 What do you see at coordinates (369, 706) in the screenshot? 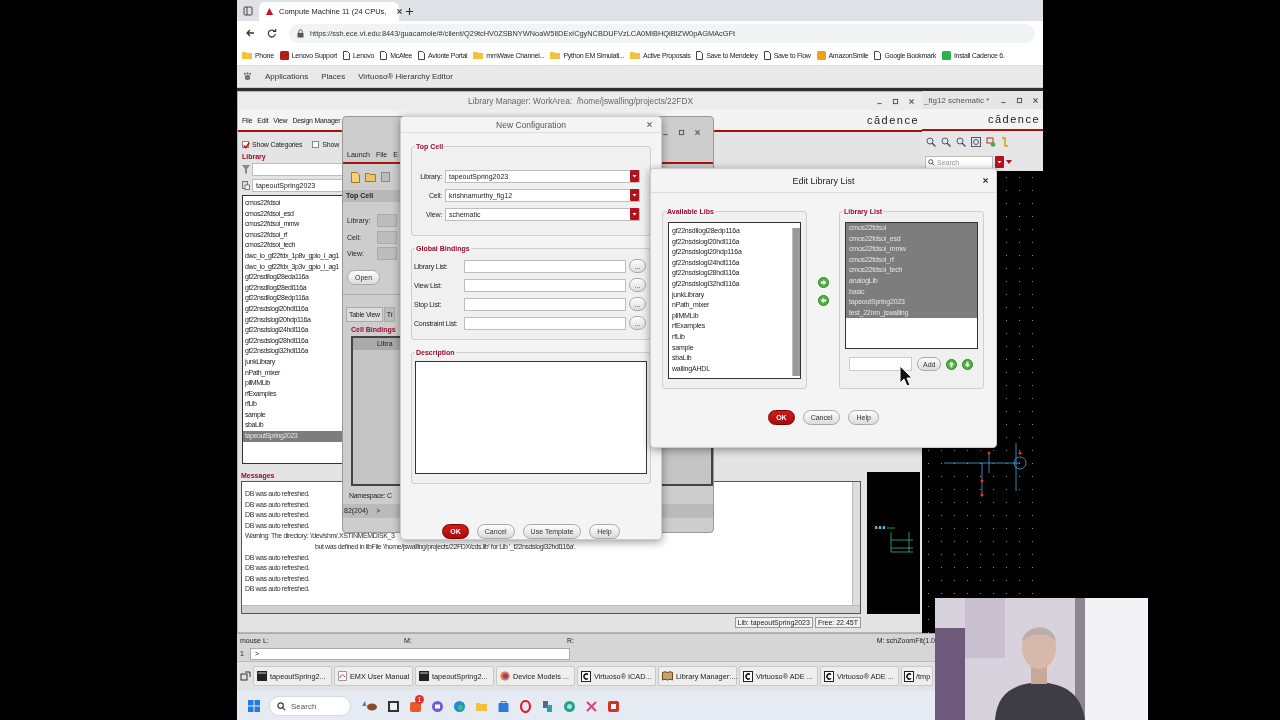
I see `search-highlight-icon` at bounding box center [369, 706].